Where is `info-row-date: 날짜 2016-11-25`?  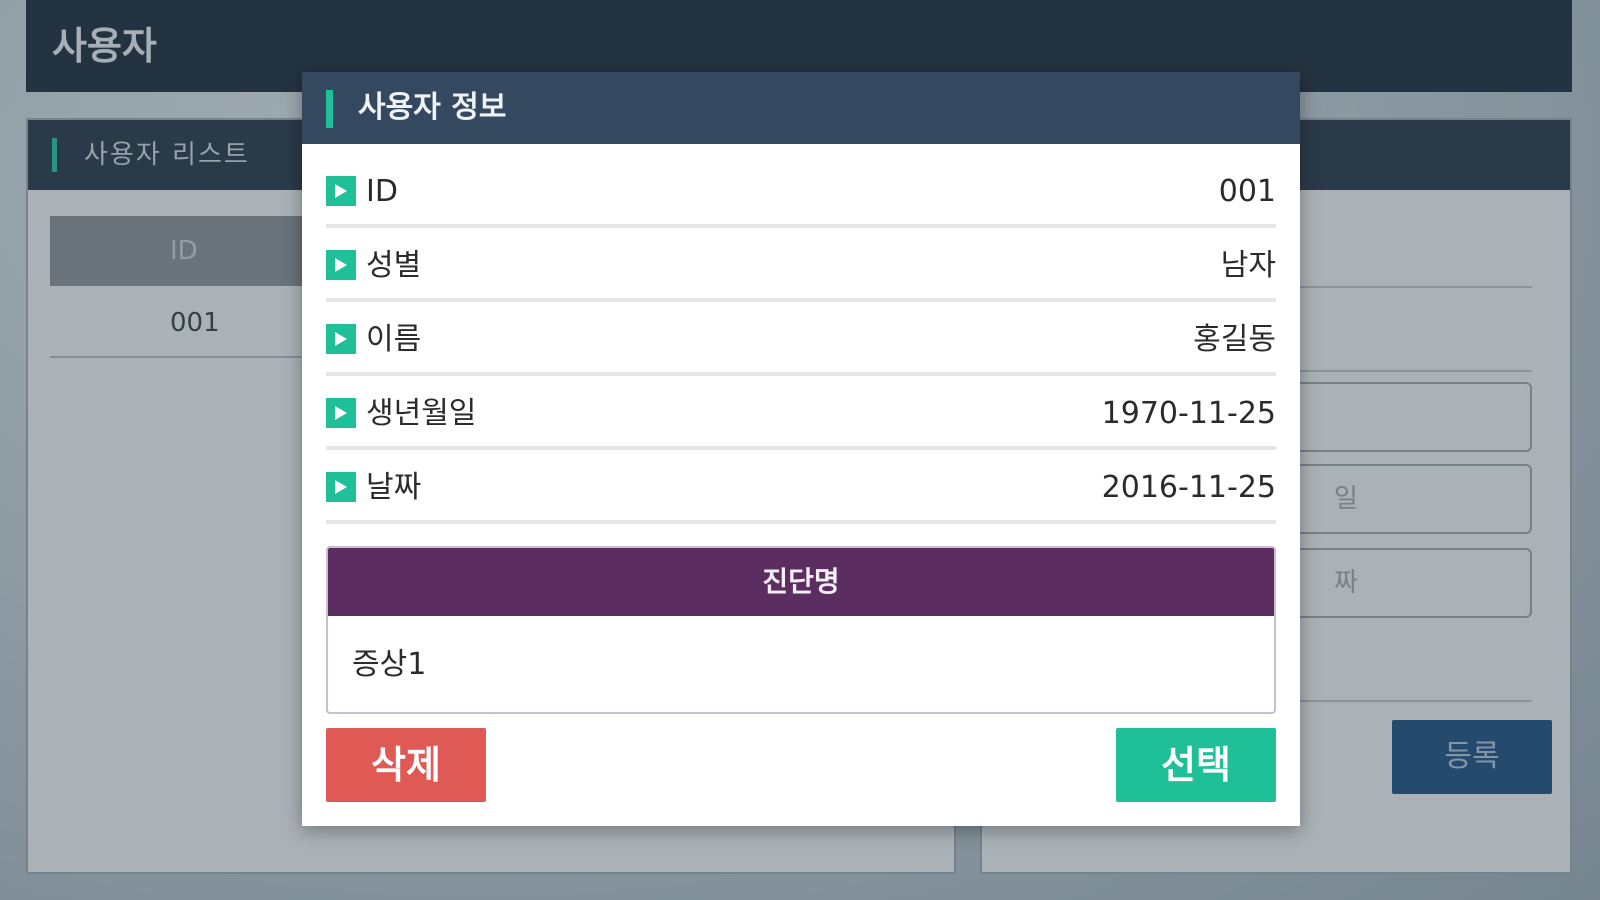
info-row-date: 날짜 2016-11-25 is located at coordinates (801, 488).